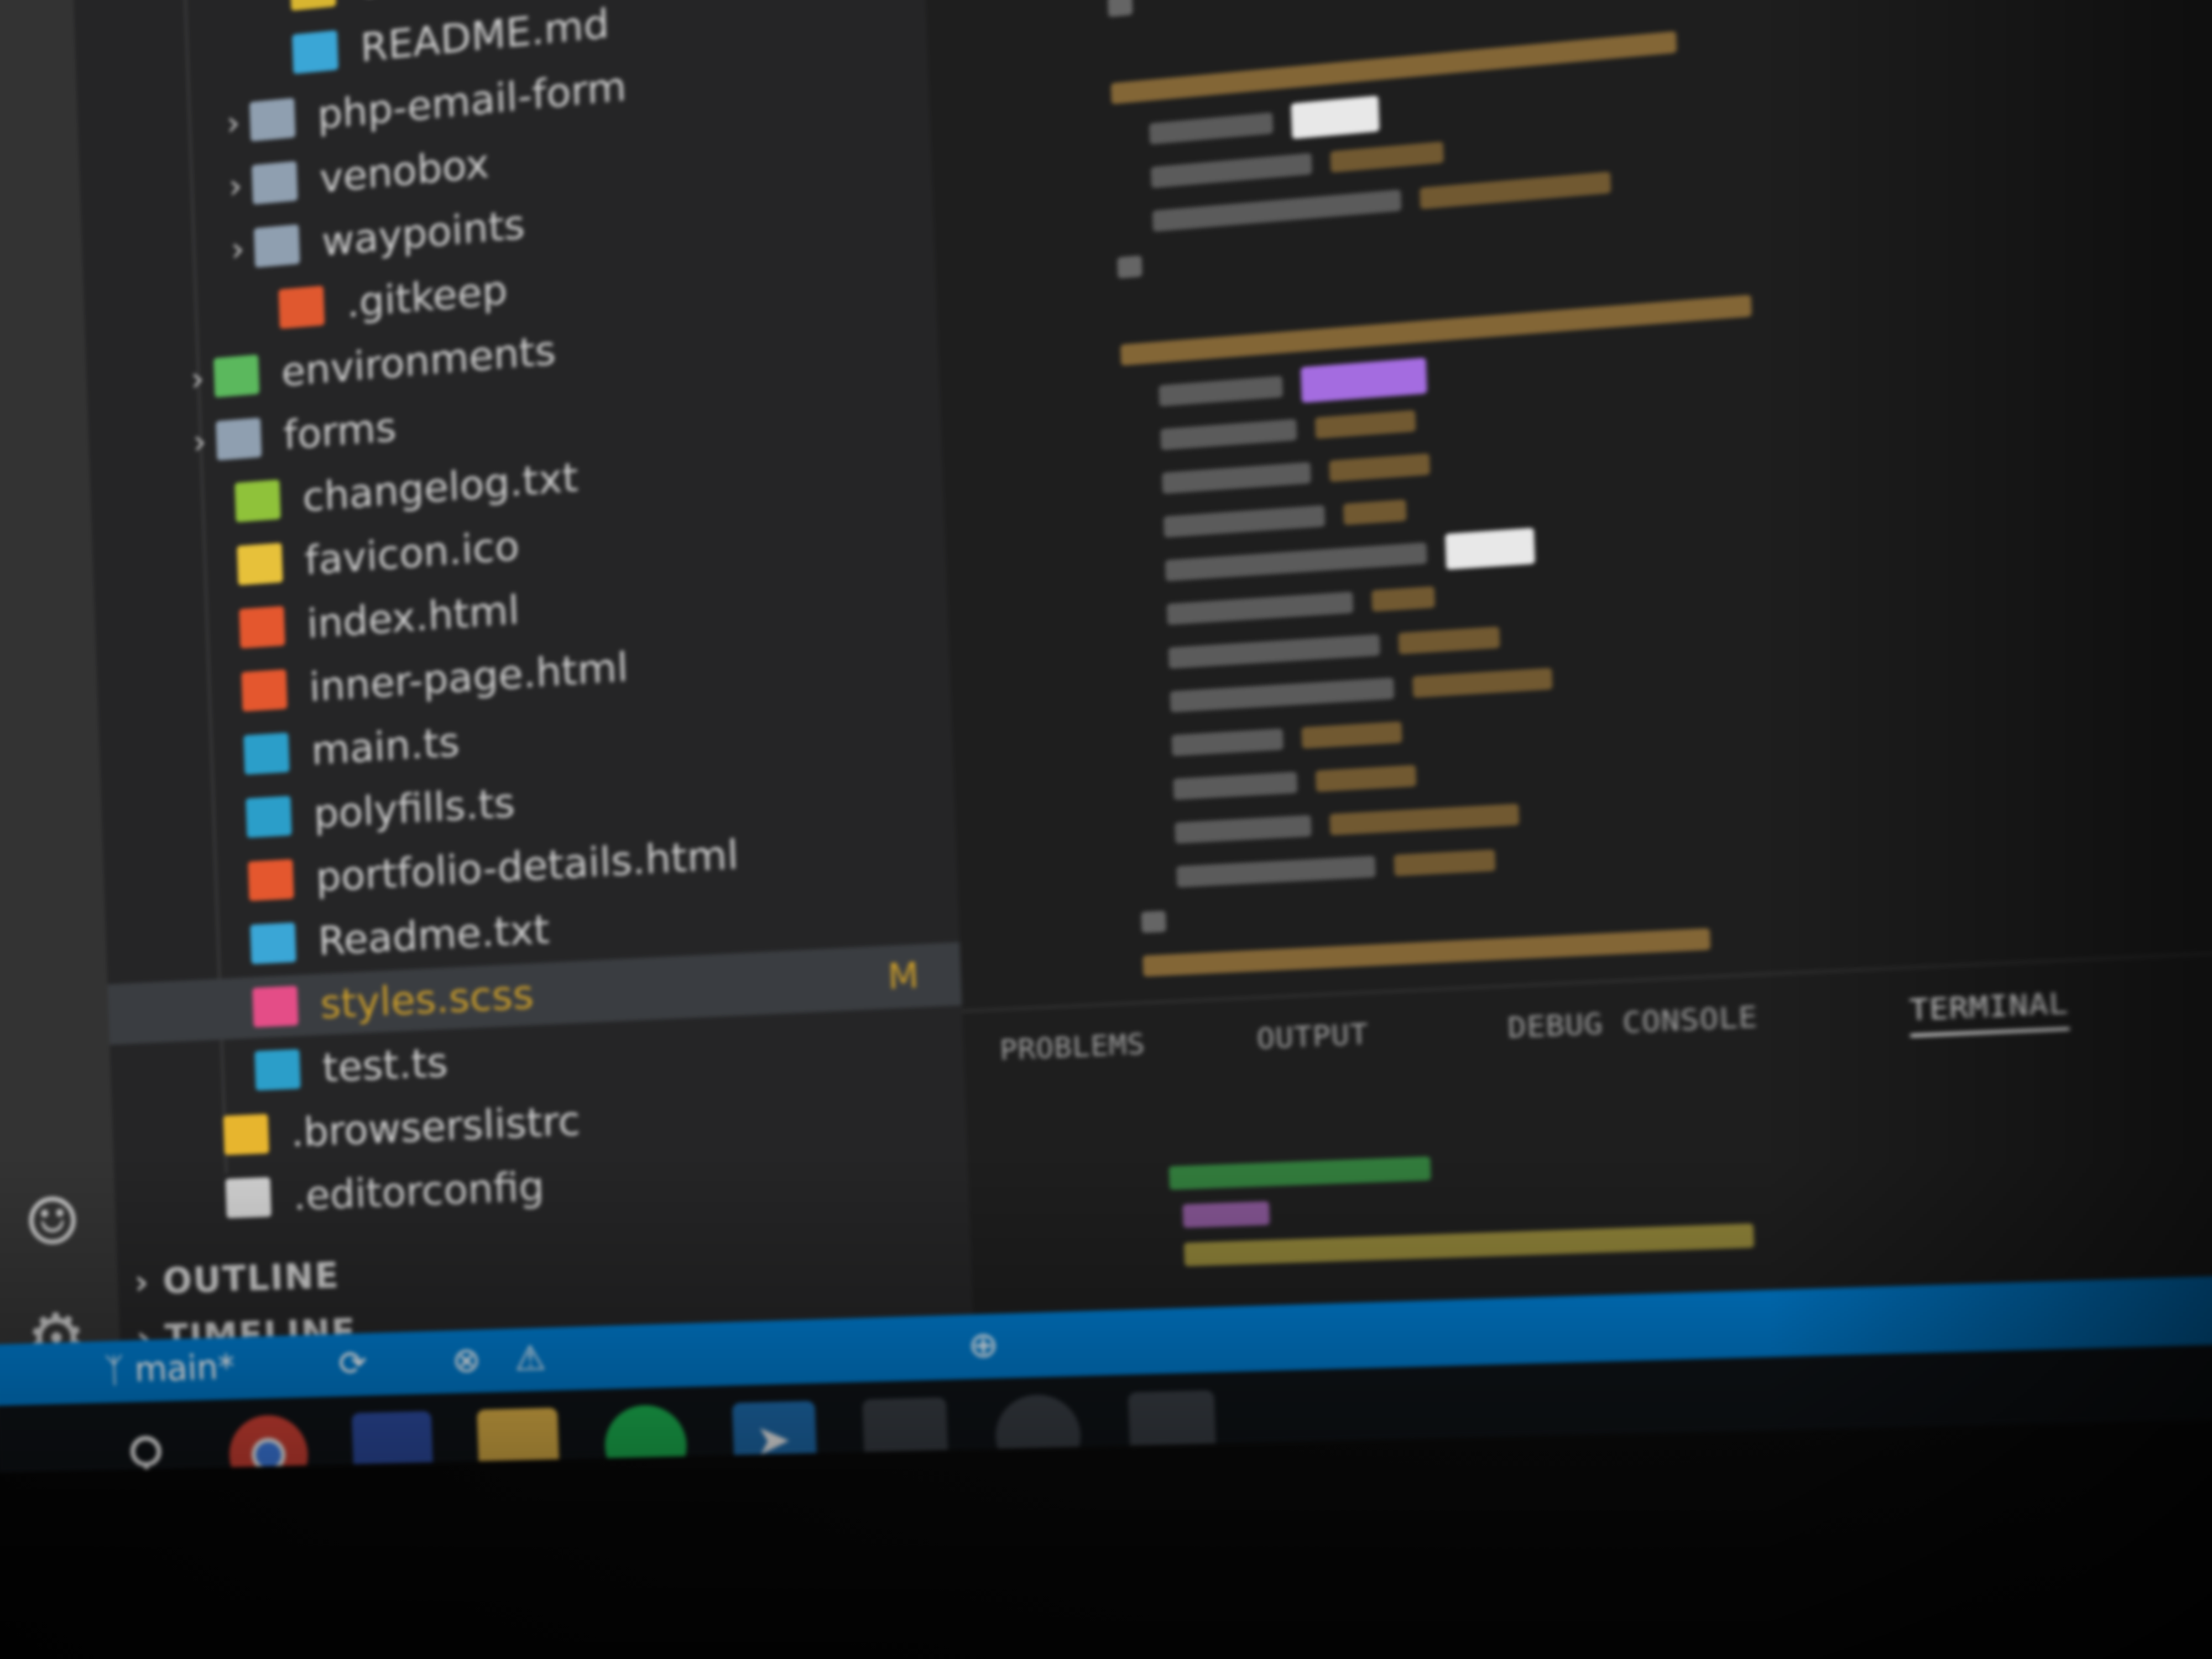 Image resolution: width=2212 pixels, height=1659 pixels. What do you see at coordinates (469, 677) in the screenshot?
I see `file-name: inner-page.html` at bounding box center [469, 677].